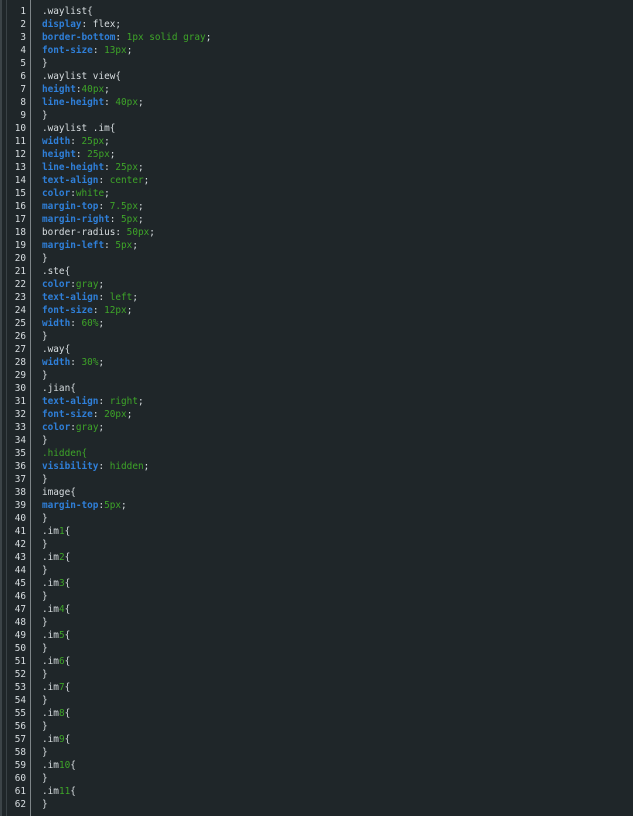 The width and height of the screenshot is (633, 816). Describe the element at coordinates (67, 557) in the screenshot. I see `code-token: {` at that location.